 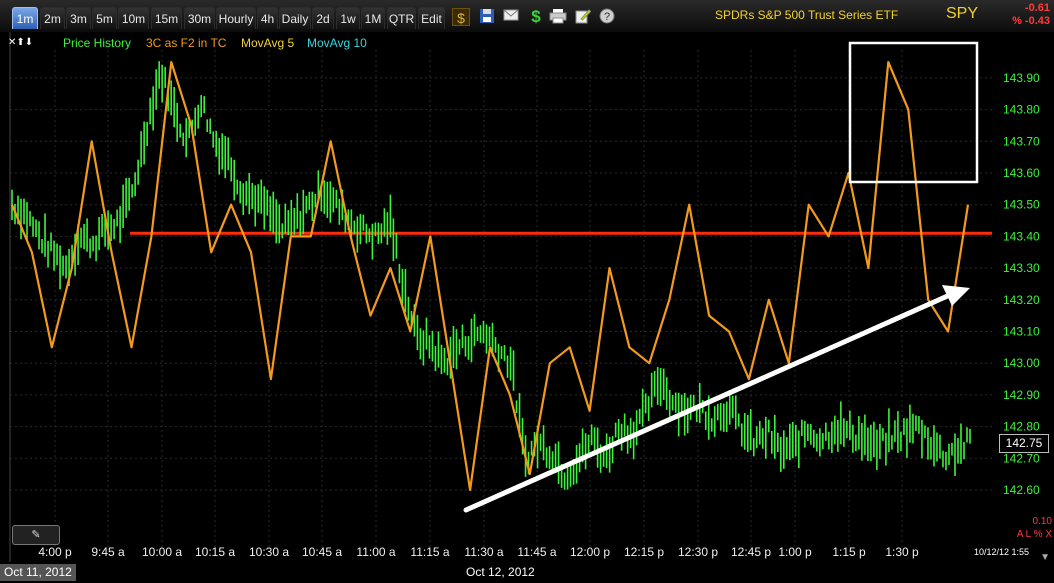 I want to click on y-tick-label: 143.20, so click(x=1021, y=300).